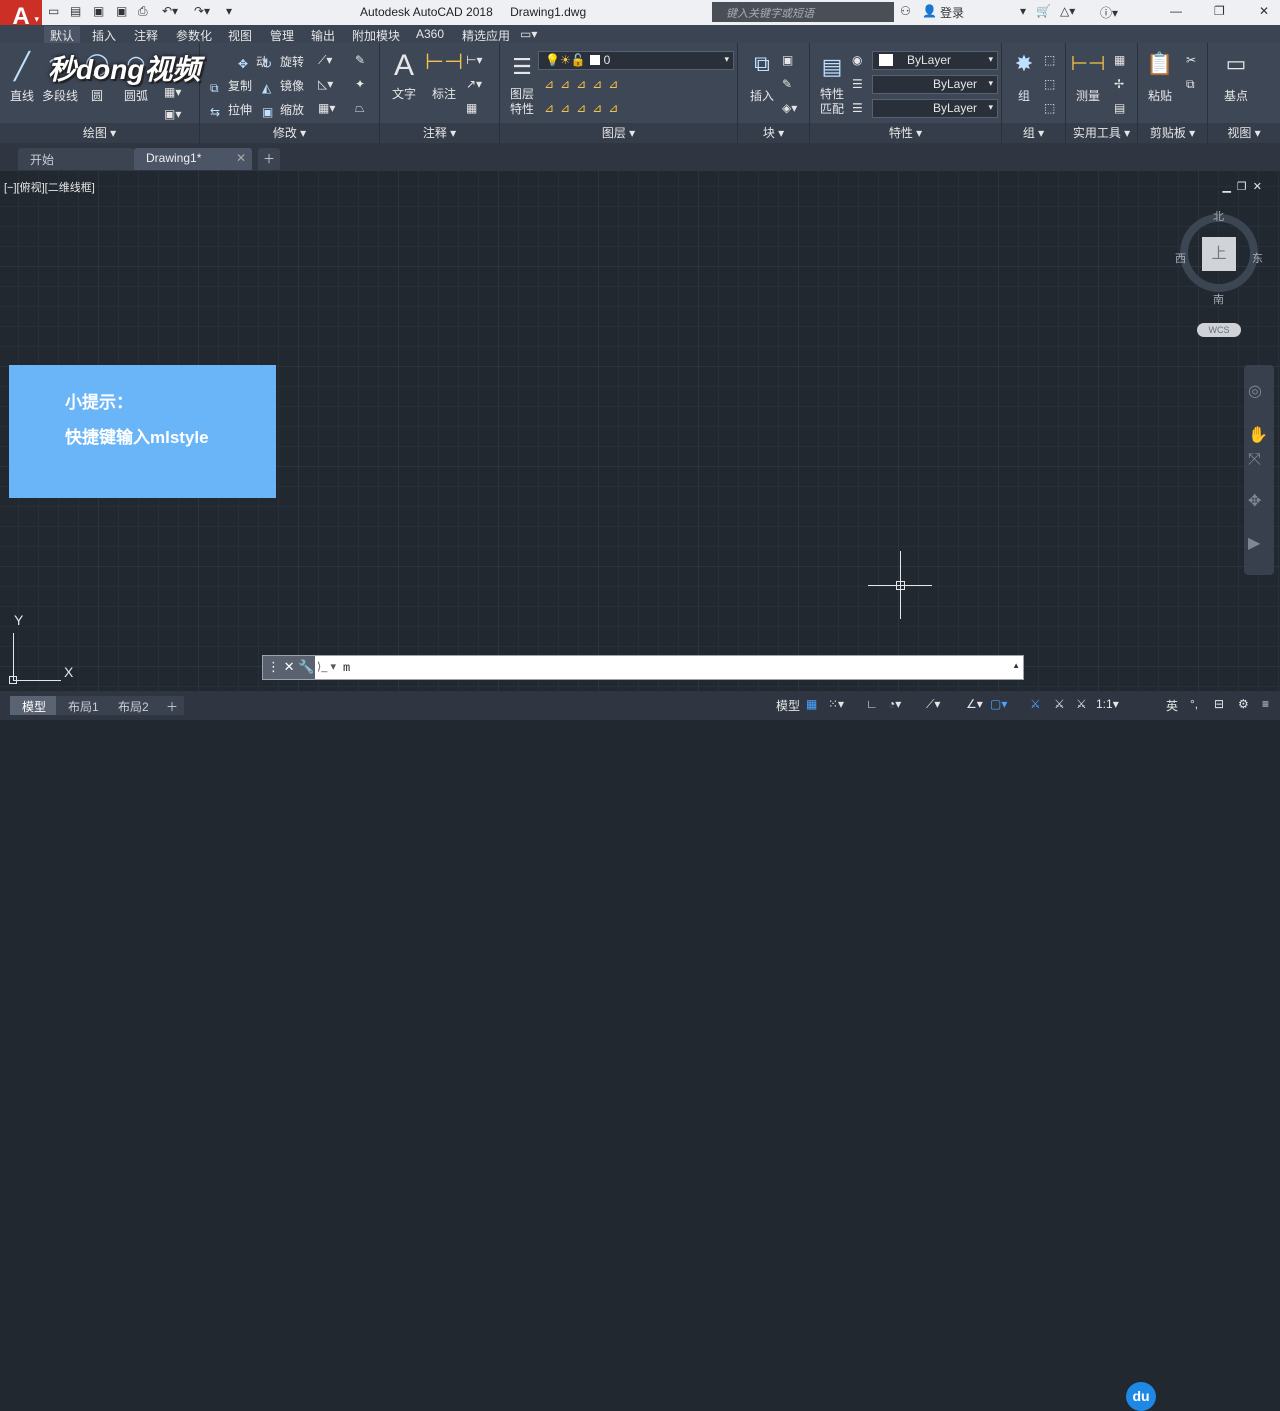  What do you see at coordinates (1257, 258) in the screenshot?
I see `compass-east: 东` at bounding box center [1257, 258].